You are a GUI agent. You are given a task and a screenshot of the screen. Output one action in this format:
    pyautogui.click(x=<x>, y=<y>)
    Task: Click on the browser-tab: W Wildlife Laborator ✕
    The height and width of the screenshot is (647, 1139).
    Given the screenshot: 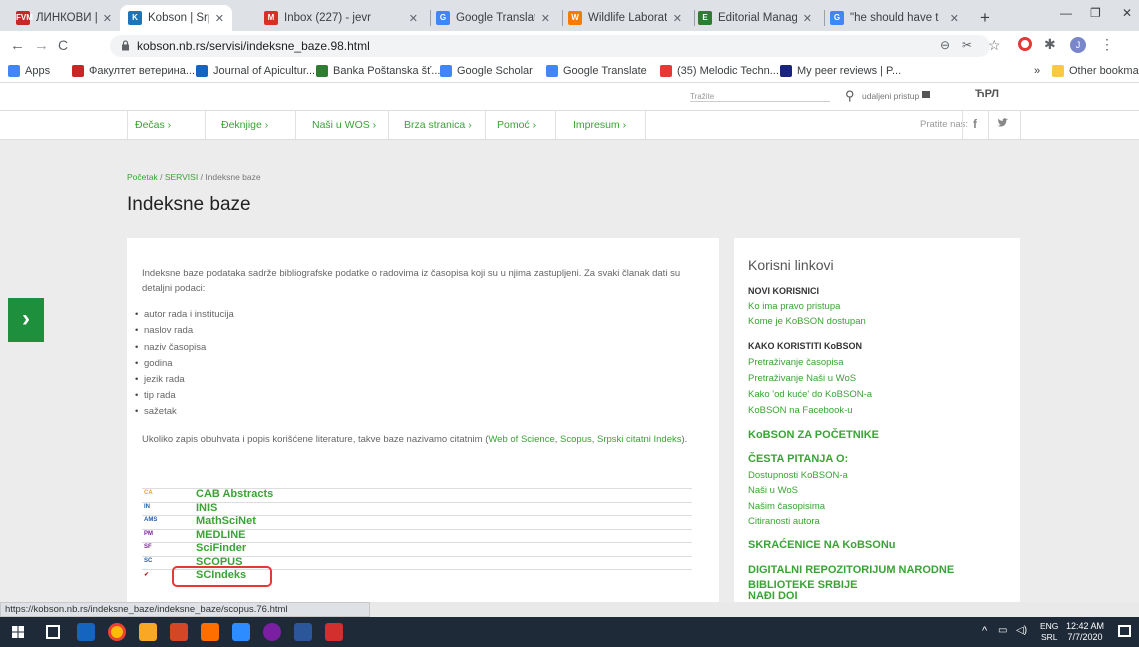 What is the action you would take?
    pyautogui.click(x=625, y=18)
    